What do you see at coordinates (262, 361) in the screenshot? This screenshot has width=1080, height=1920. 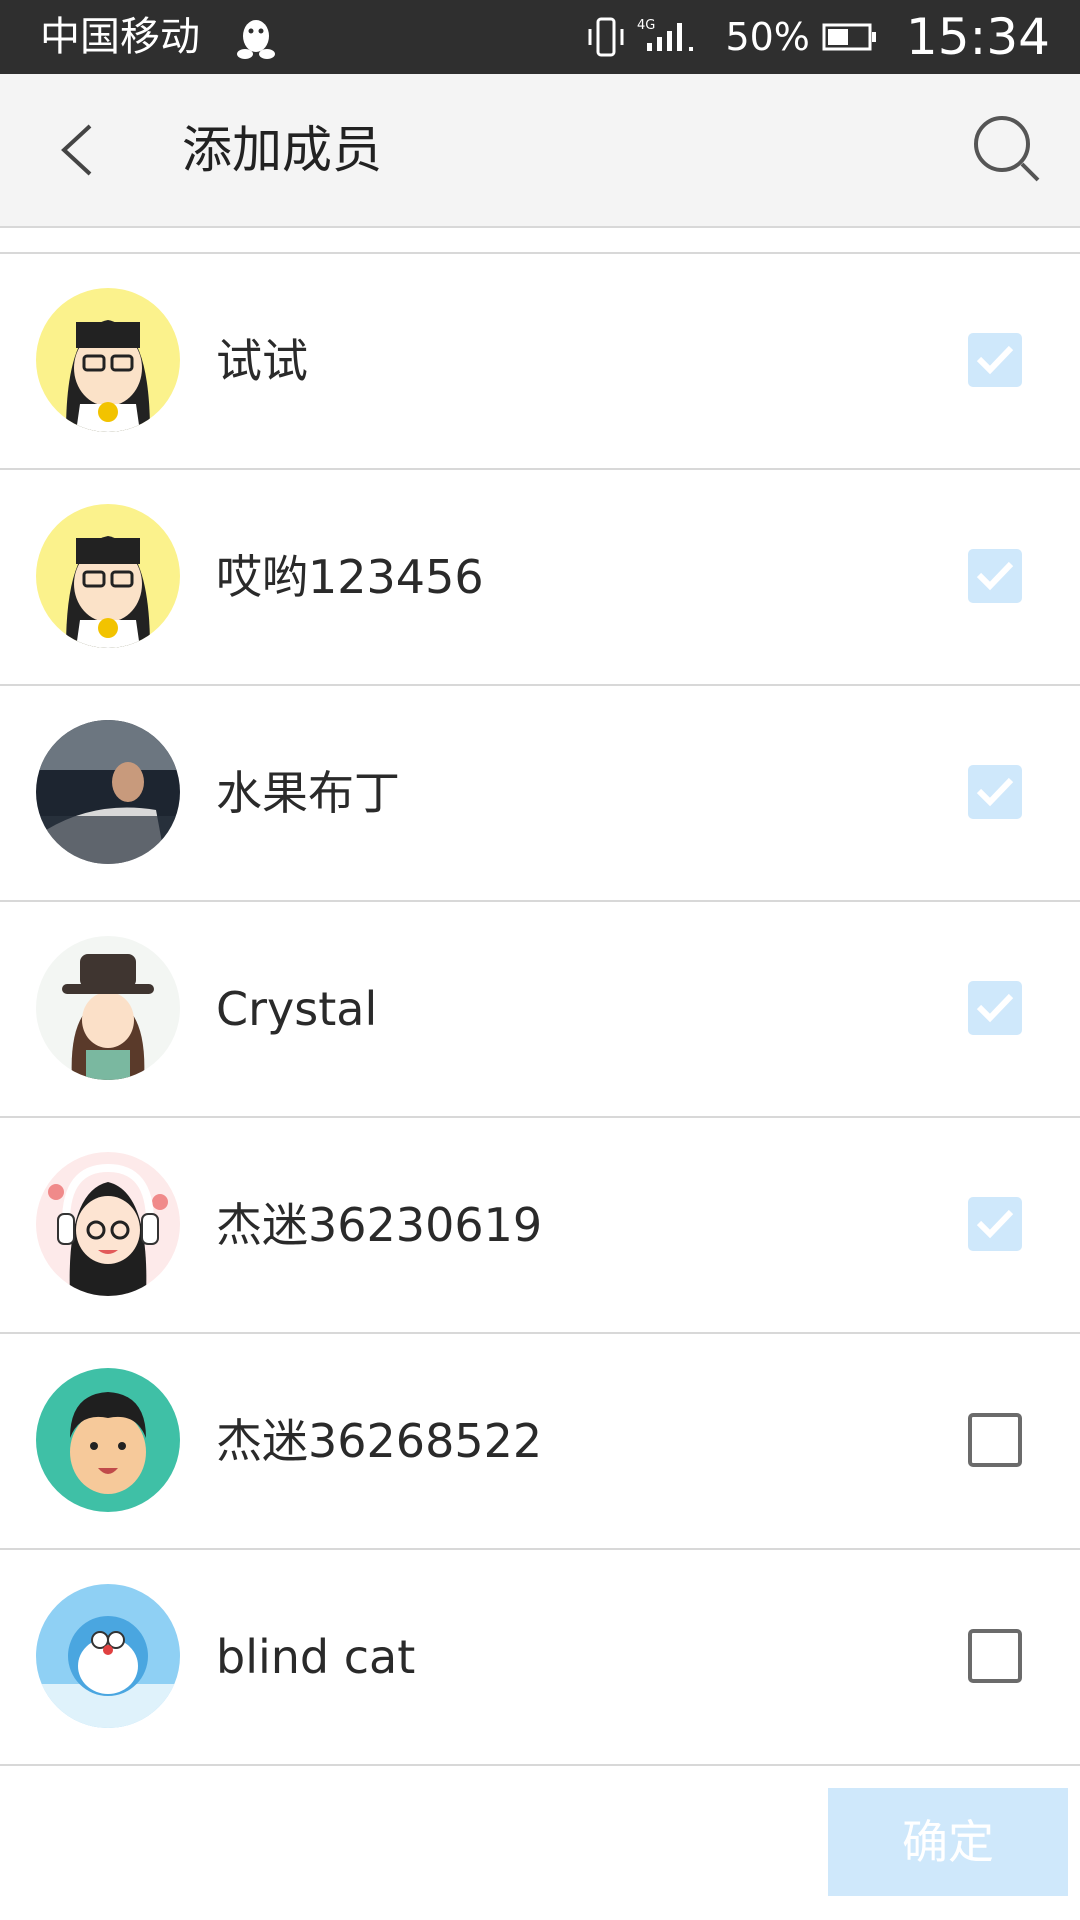 I see `member-name: 试试` at bounding box center [262, 361].